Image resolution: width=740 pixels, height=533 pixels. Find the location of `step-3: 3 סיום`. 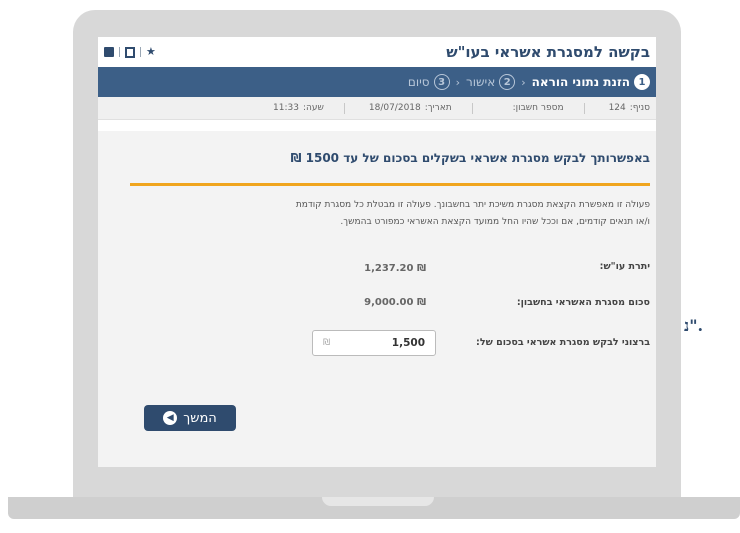

step-3: 3 סיום is located at coordinates (429, 82).